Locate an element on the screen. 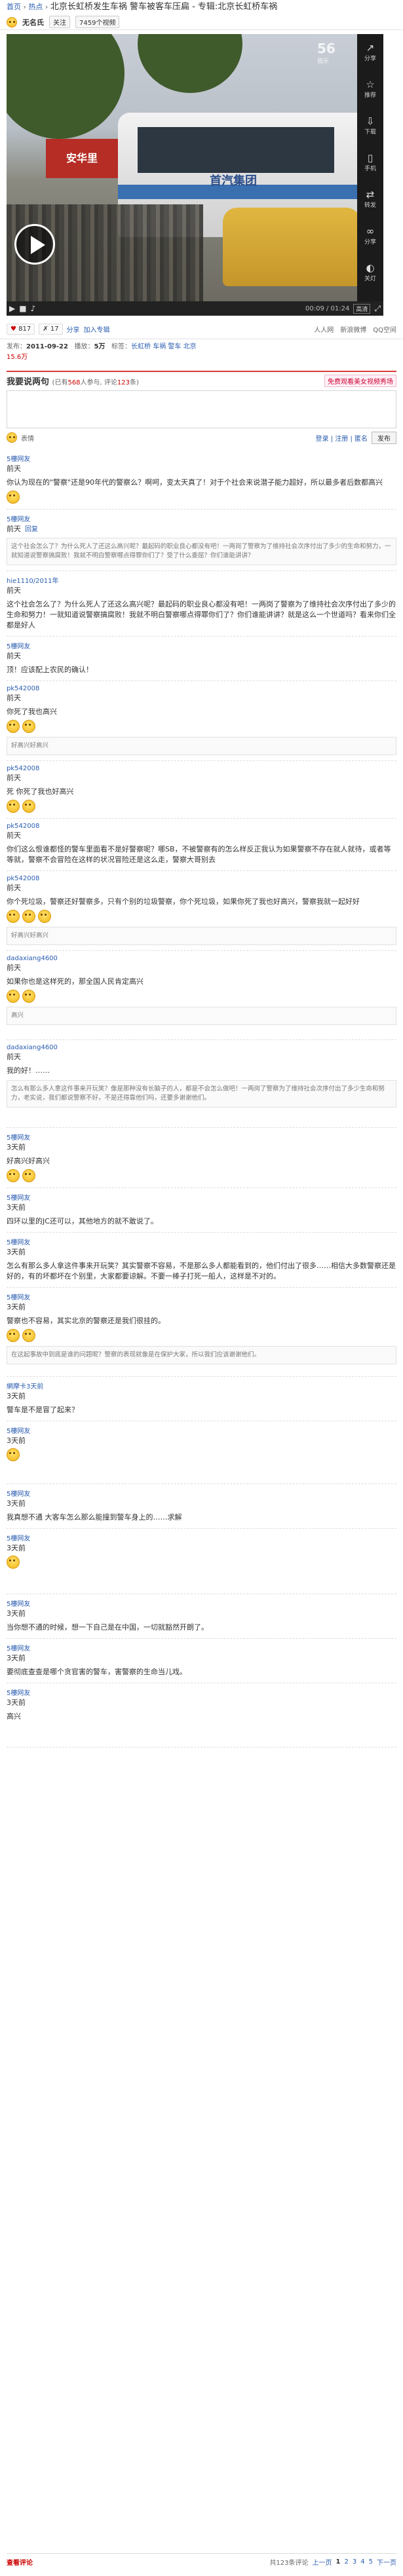 The height and width of the screenshot is (2576, 403). editor-toolbar: 表情 登录 | 注册 | 匿名 发布 is located at coordinates (201, 437).